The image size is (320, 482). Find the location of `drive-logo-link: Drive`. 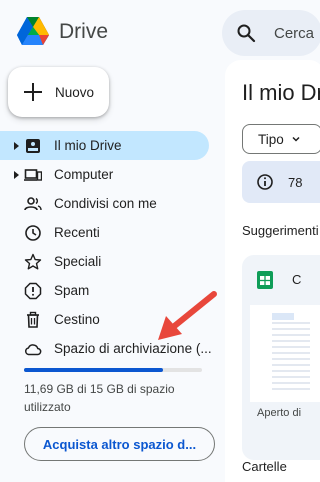

drive-logo-link: Drive is located at coordinates (62, 32).